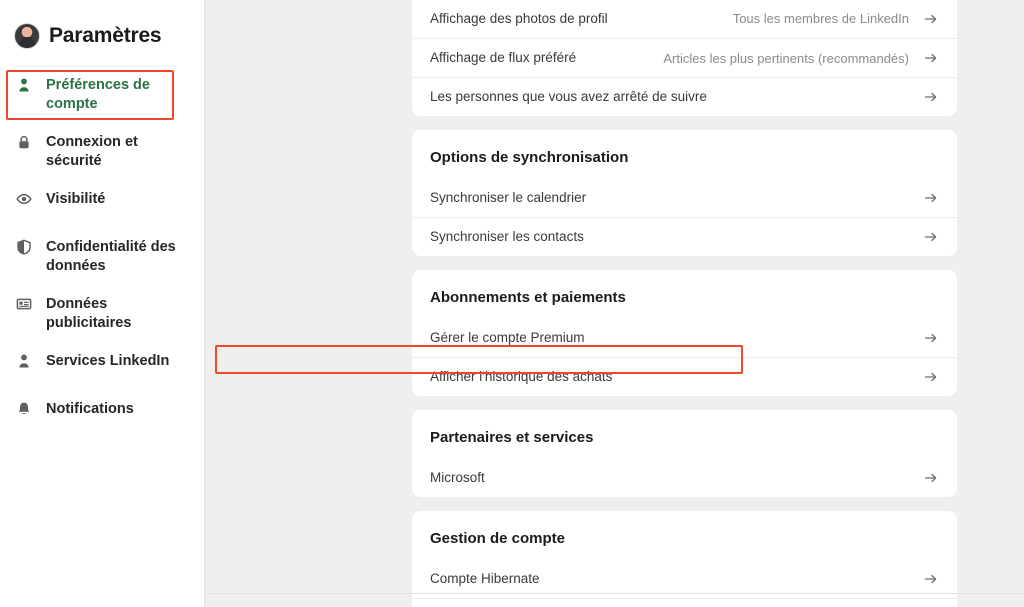  What do you see at coordinates (684, 376) in the screenshot?
I see `settings-row-afficher-l-historique-des-achats: Afficher l'historique des achats` at bounding box center [684, 376].